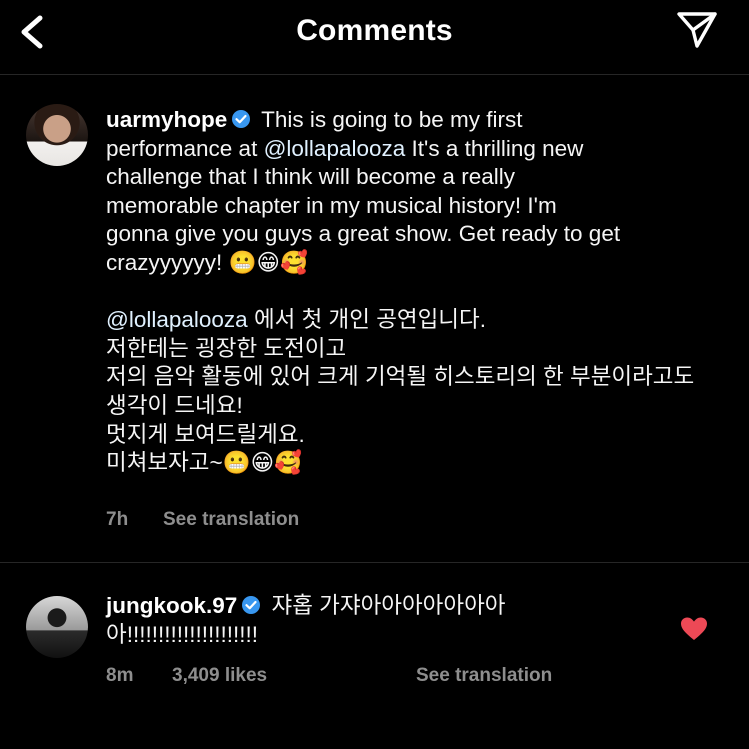  What do you see at coordinates (182, 634) in the screenshot?
I see `comment-text: 아!!!!!!!!!!!!!!!!!!!!!` at bounding box center [182, 634].